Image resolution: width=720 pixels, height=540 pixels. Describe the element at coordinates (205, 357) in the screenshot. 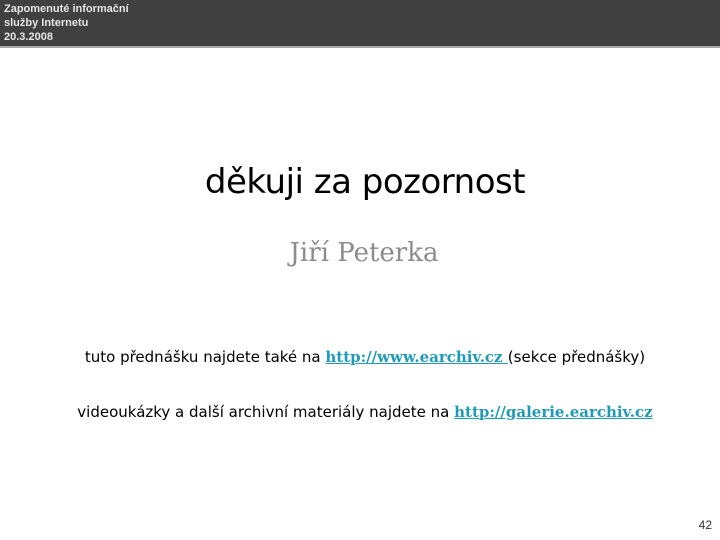

I see `lecture-info-text: tuto přednášku najdete také na` at that location.